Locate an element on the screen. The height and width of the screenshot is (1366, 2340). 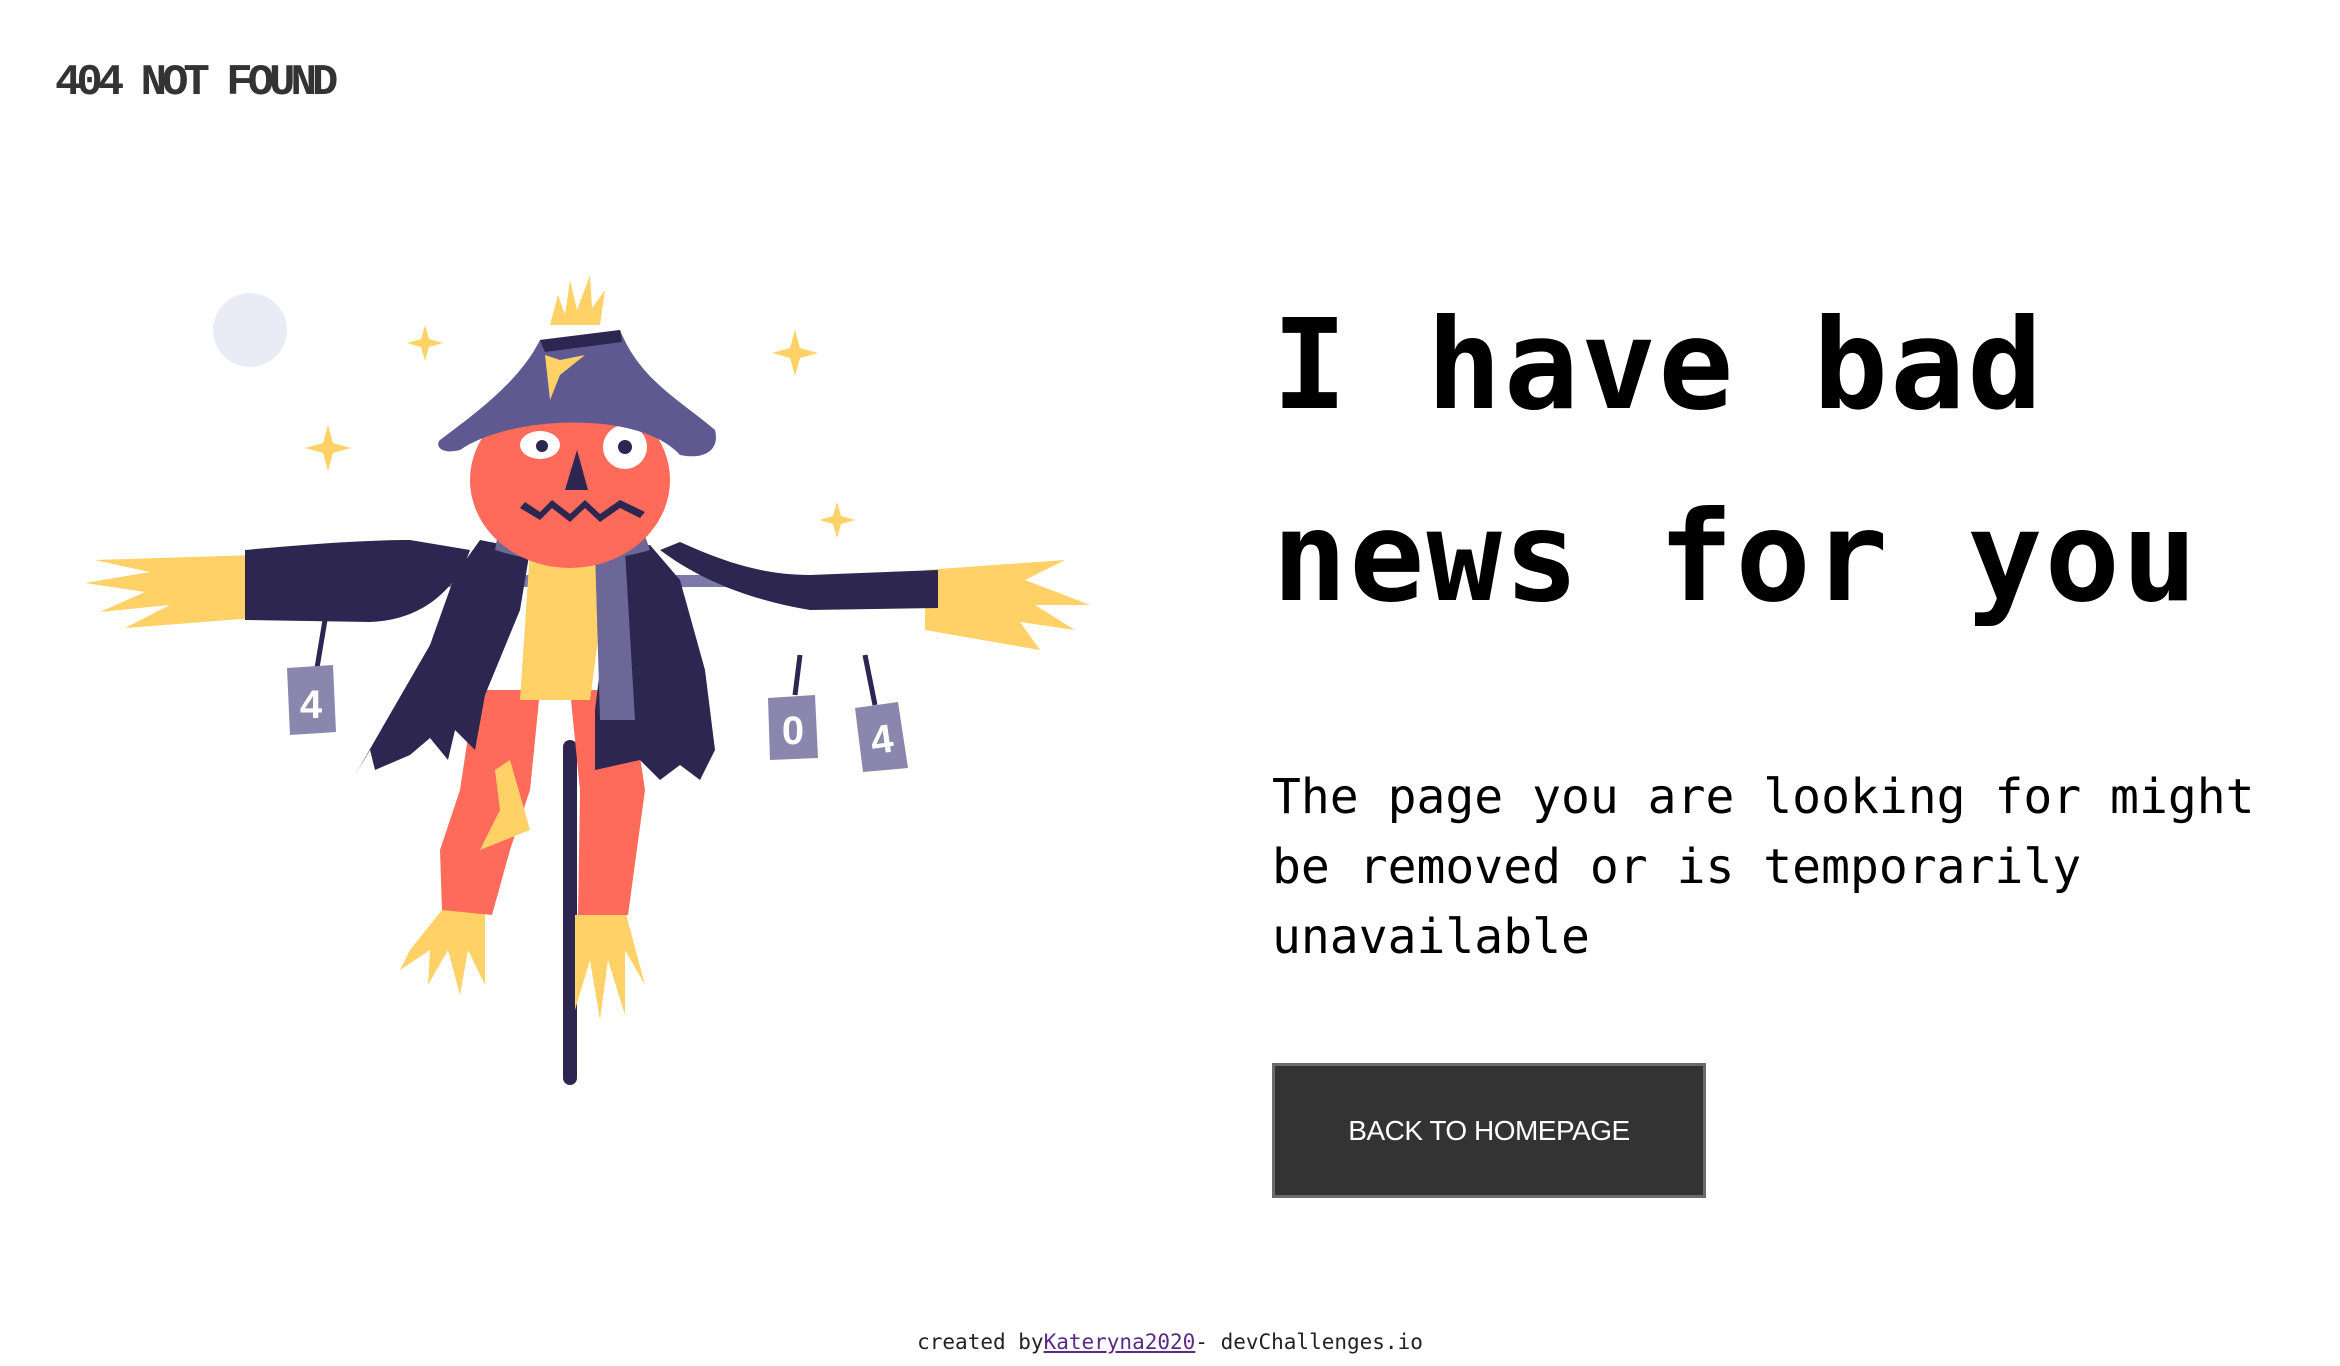
footer-prefix: created by is located at coordinates (980, 1342).